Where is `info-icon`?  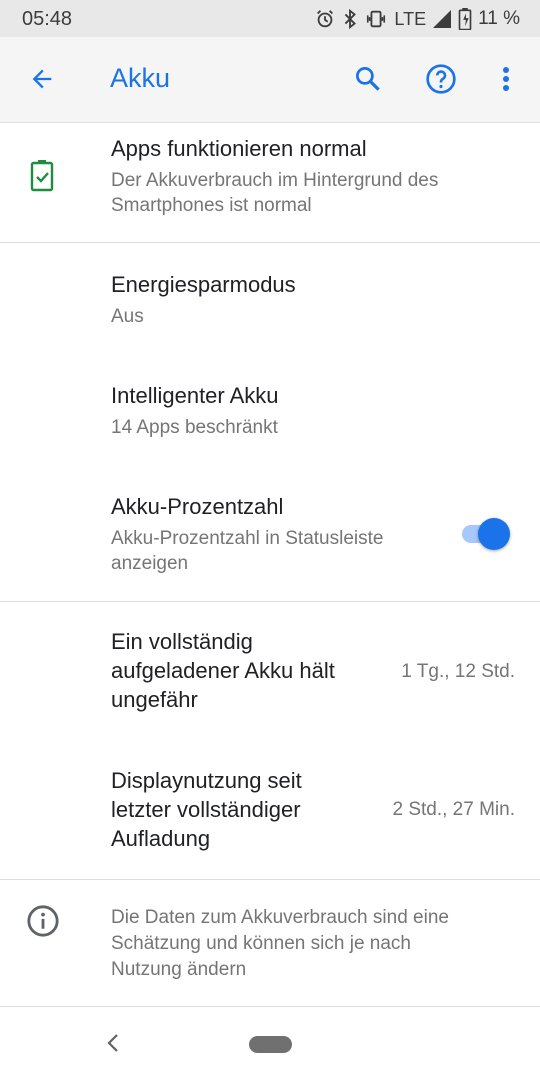
info-icon is located at coordinates (43, 923).